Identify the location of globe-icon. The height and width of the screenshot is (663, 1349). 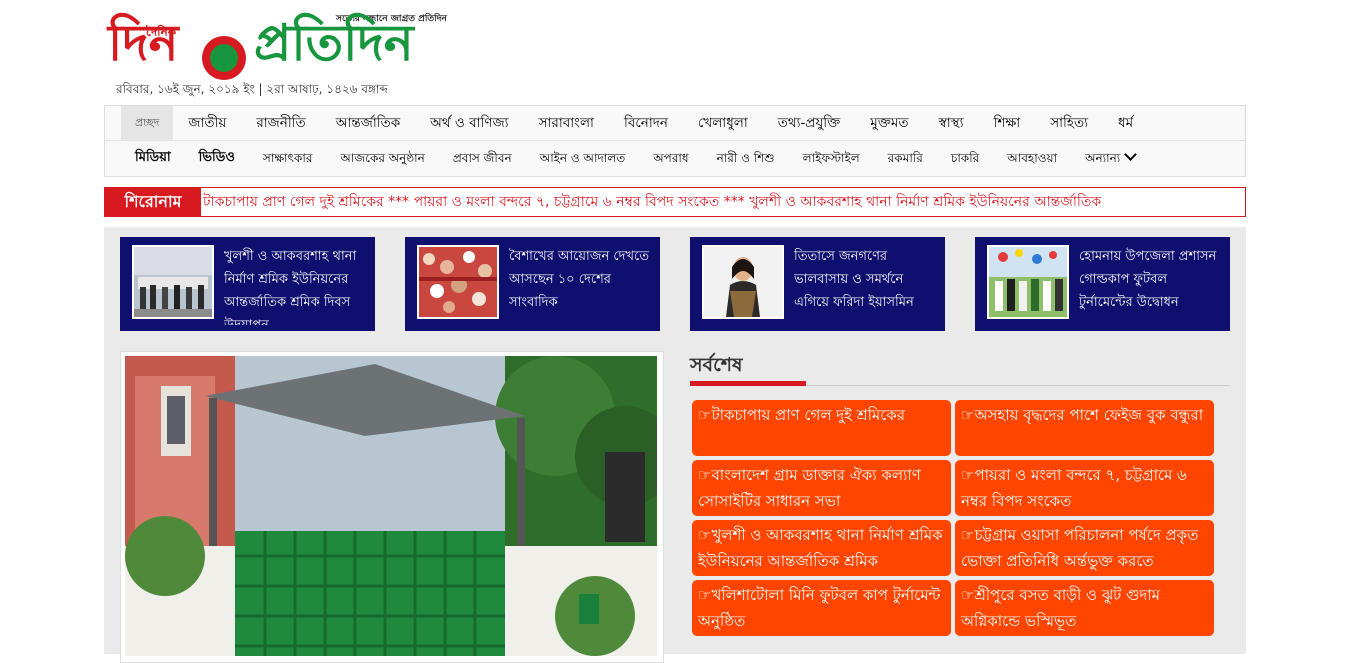
(224, 58).